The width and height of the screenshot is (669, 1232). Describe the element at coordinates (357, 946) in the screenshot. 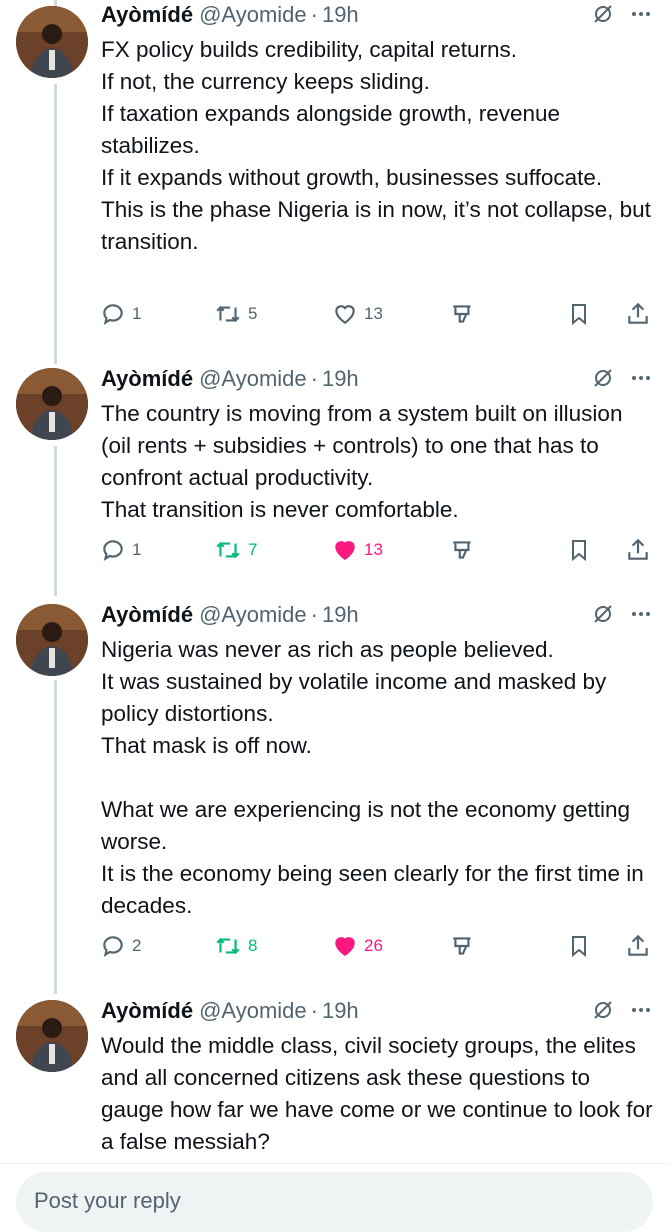

I see `like-button: 26` at that location.